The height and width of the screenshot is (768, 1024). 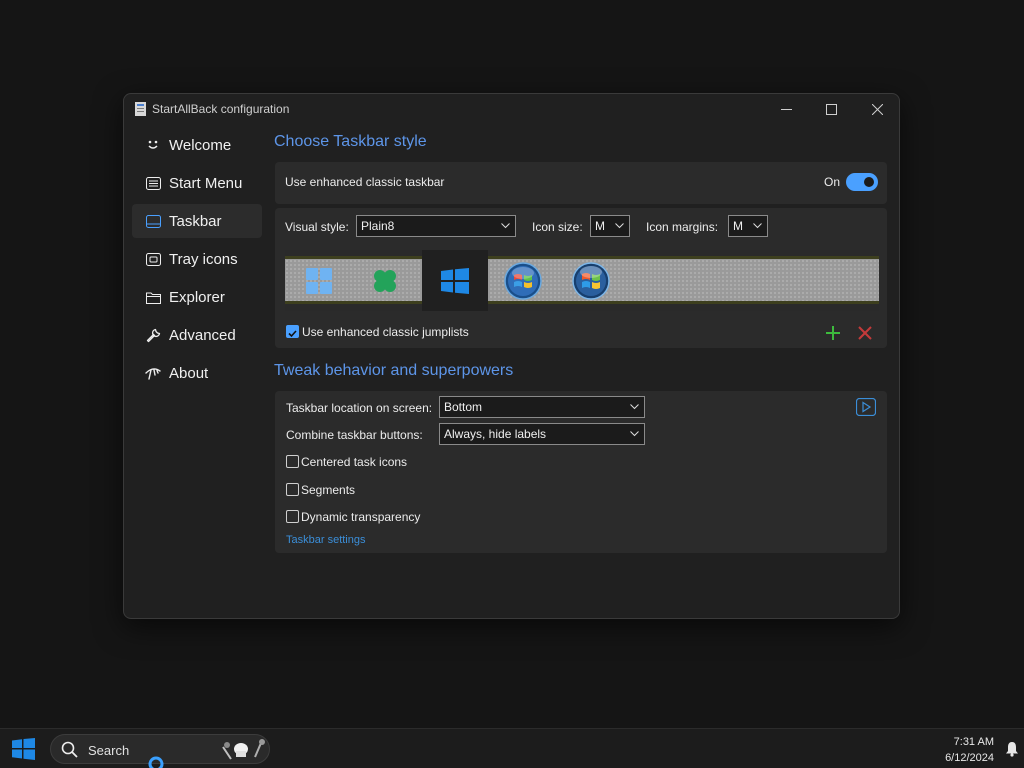 I want to click on minimize-icon, so click(x=786, y=109).